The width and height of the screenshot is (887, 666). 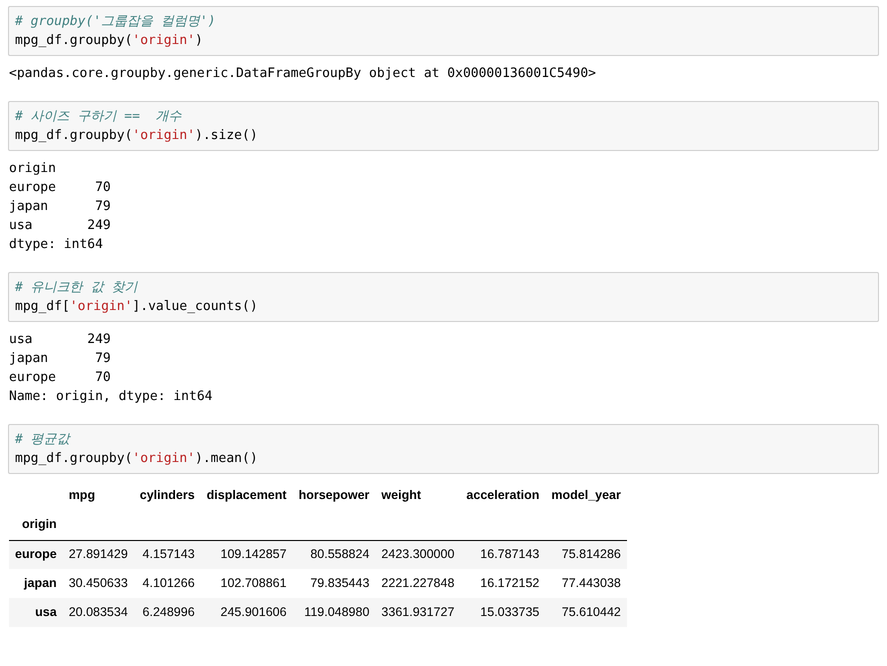 I want to click on column-header: cylinders, so click(x=167, y=495).